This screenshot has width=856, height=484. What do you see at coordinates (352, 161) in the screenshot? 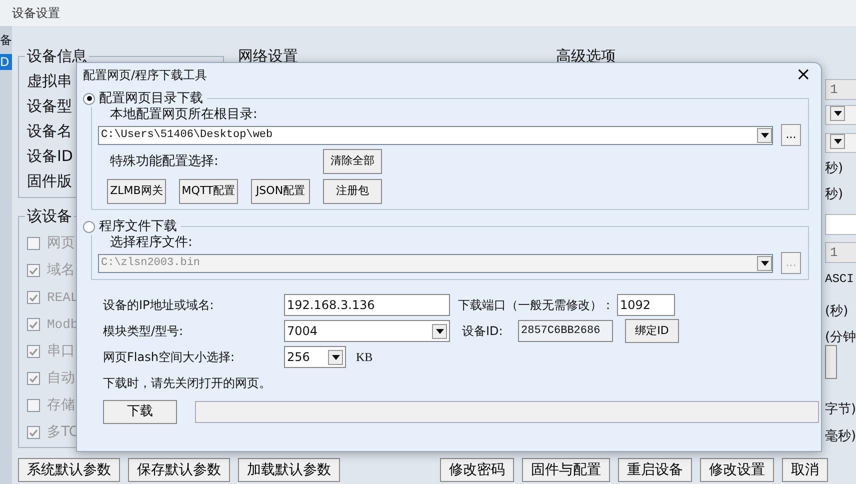
I see `clear-all-button: 清除全部` at bounding box center [352, 161].